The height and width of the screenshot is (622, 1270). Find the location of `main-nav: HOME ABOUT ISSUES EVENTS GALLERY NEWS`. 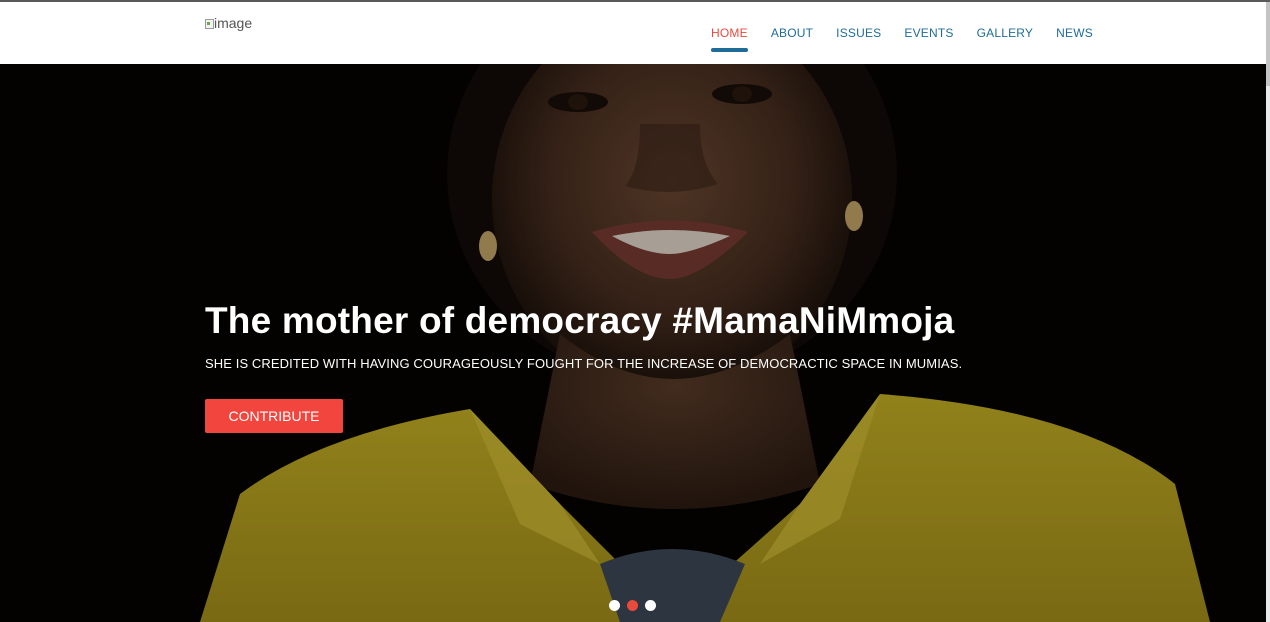

main-nav: HOME ABOUT ISSUES EVENTS GALLERY NEWS is located at coordinates (902, 39).